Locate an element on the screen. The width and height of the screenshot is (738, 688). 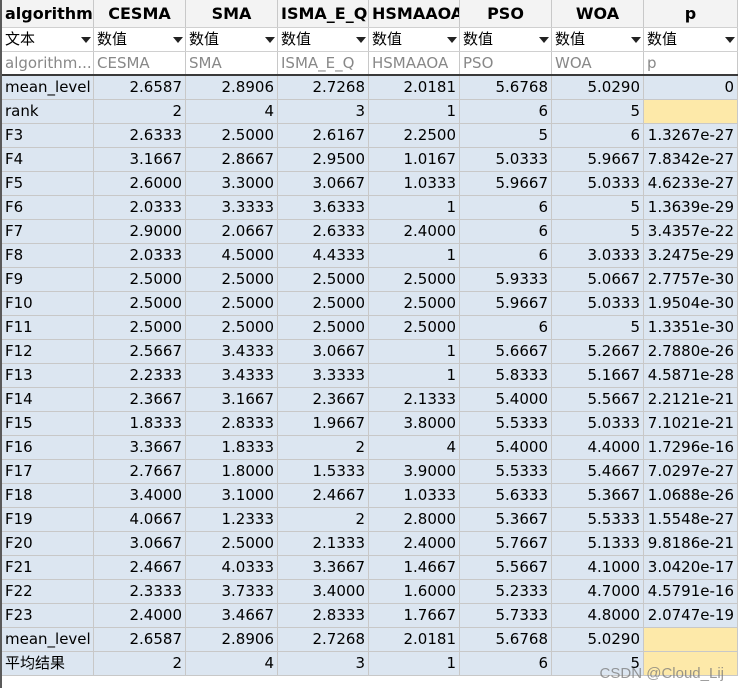
table-cell: F18 is located at coordinates (48, 495).